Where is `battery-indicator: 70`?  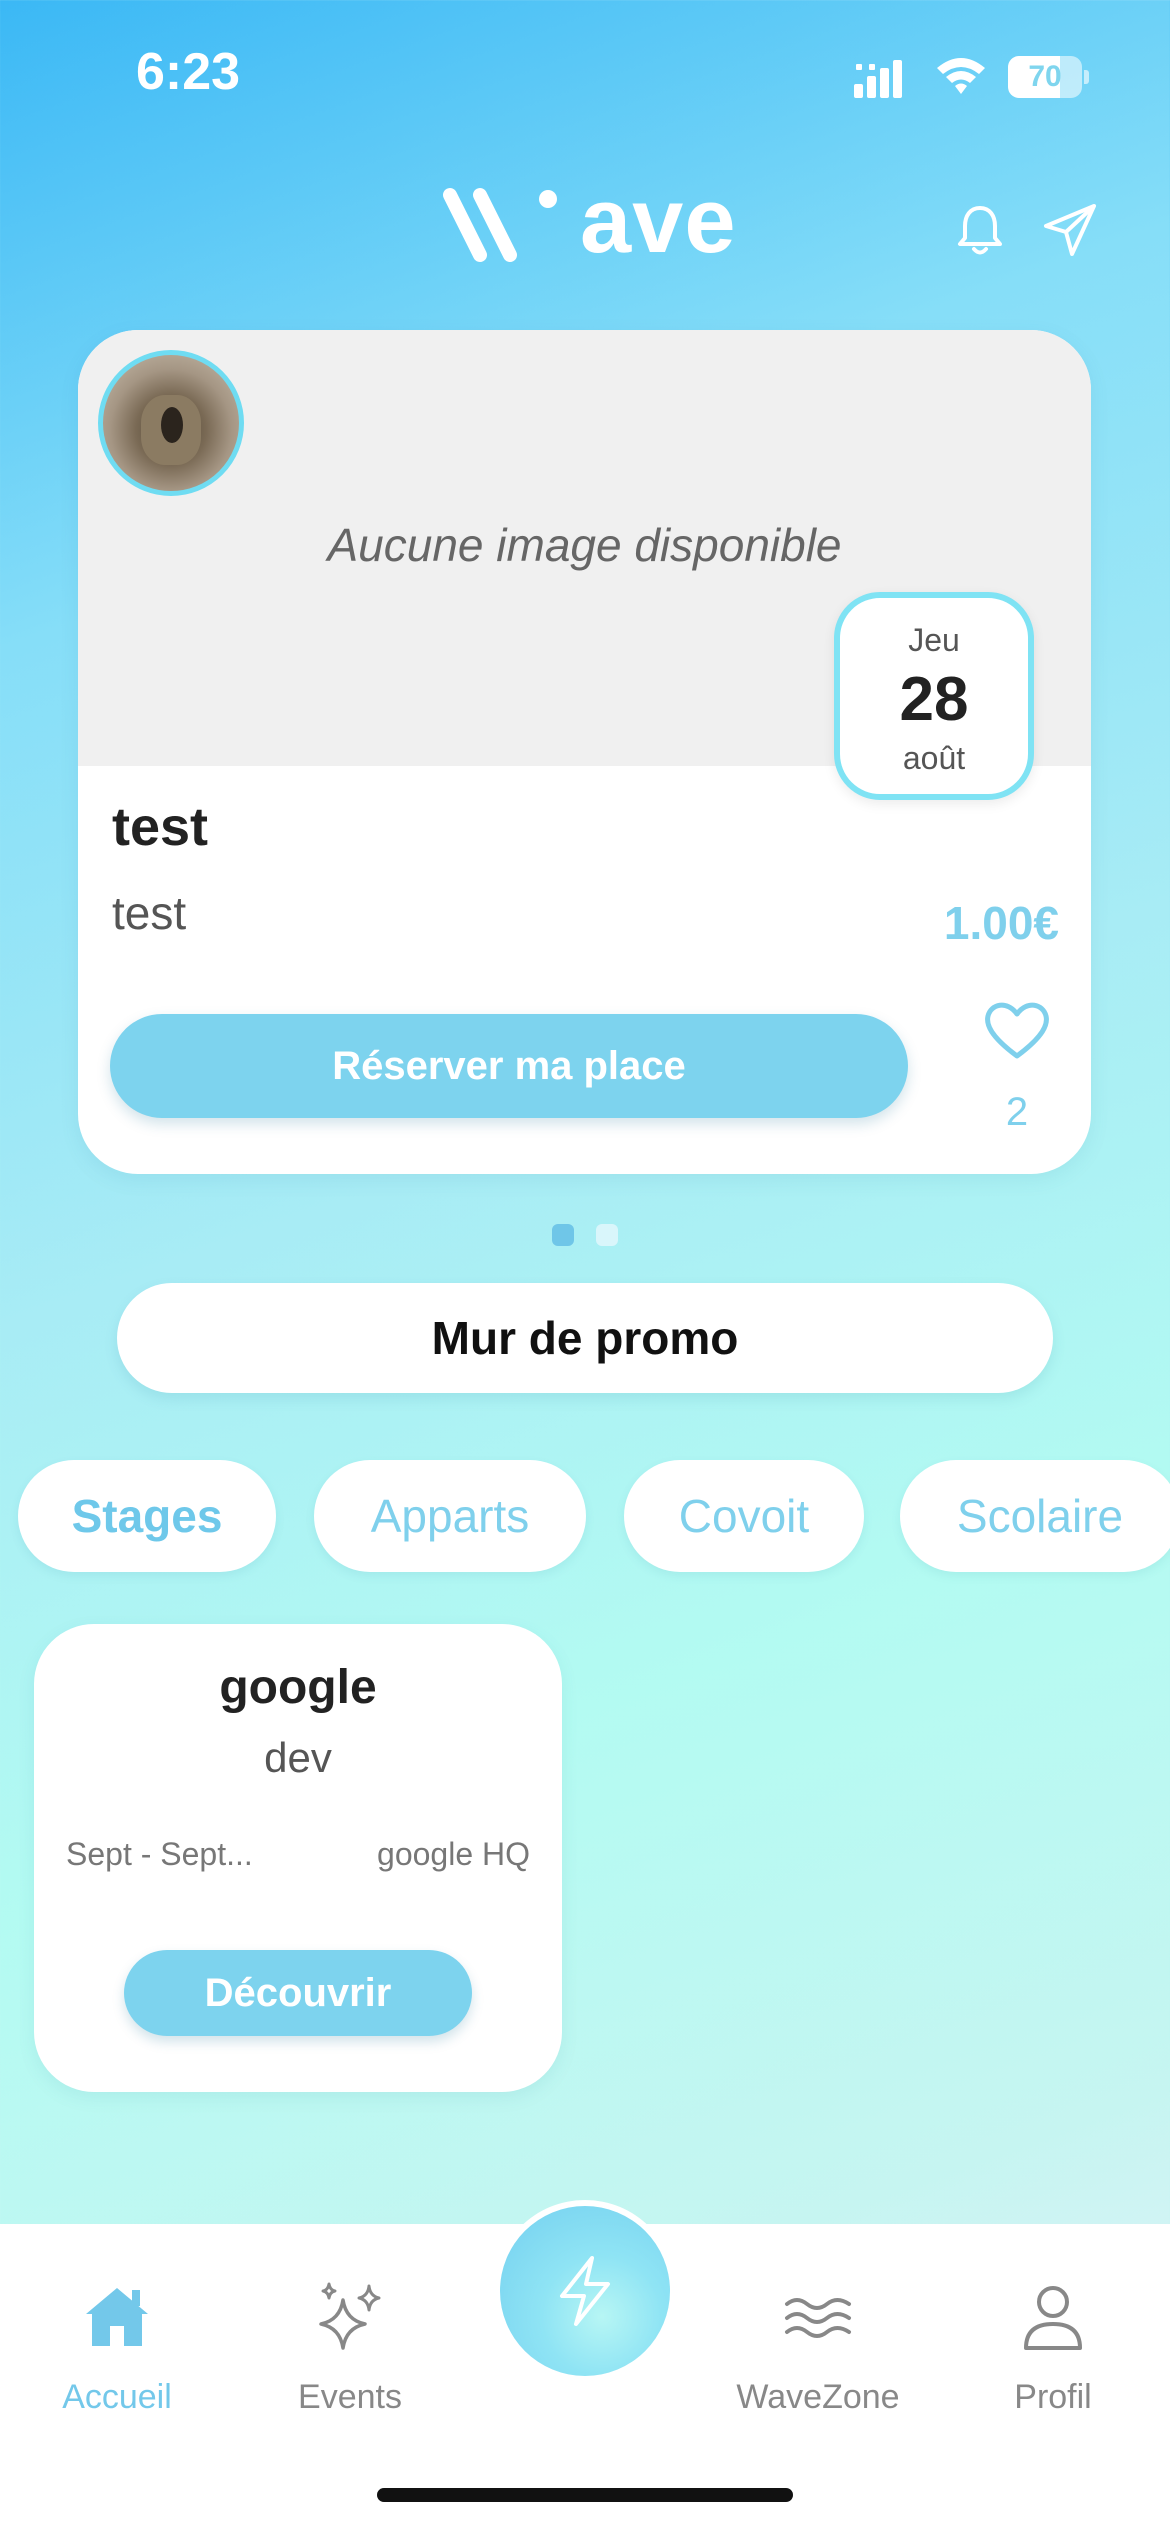 battery-indicator: 70 is located at coordinates (1048, 77).